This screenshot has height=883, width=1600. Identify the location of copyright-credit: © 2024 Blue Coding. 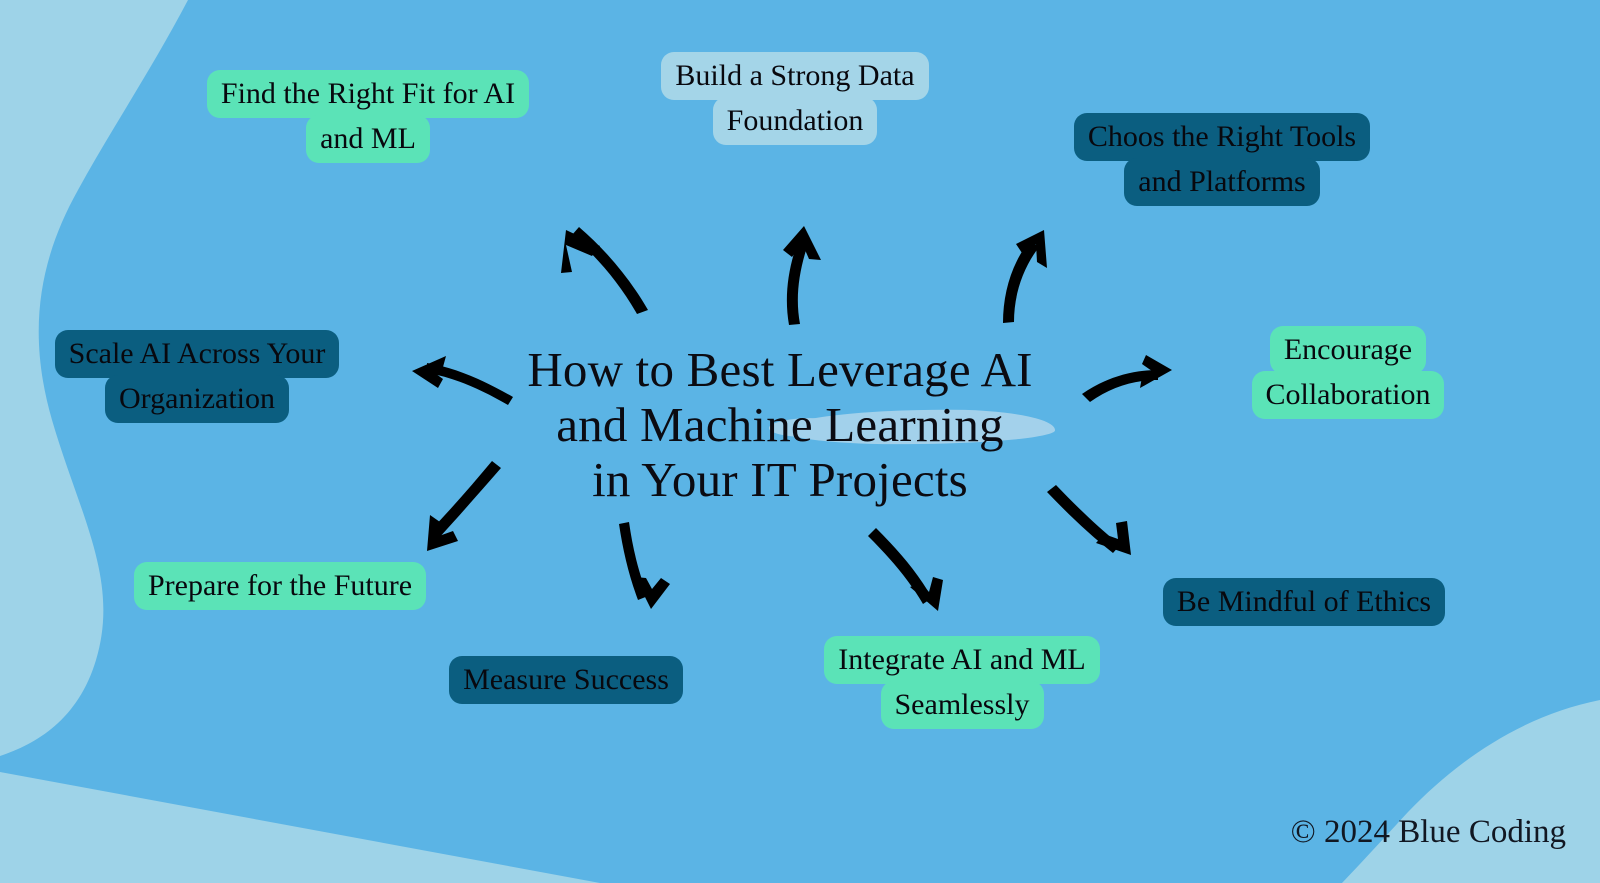
(1428, 832).